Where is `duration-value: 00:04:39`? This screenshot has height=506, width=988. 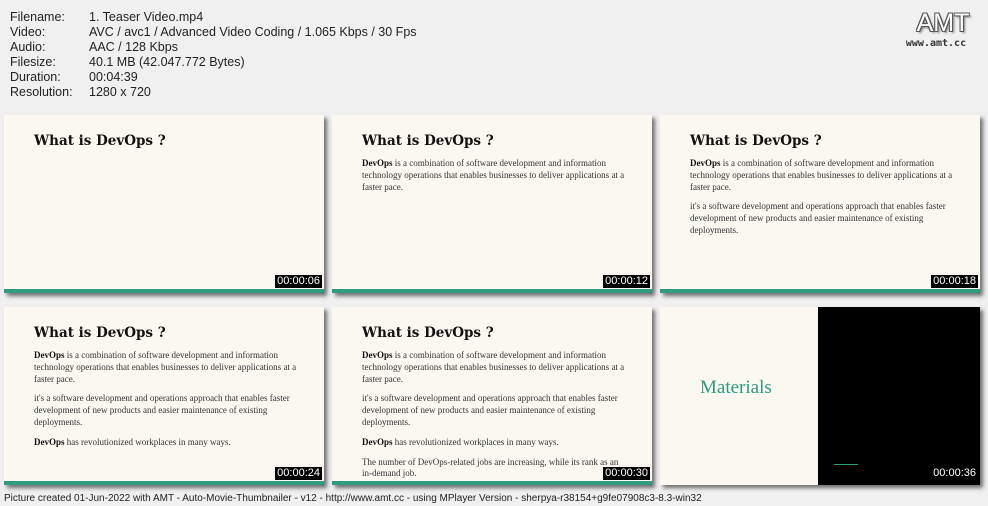
duration-value: 00:04:39 is located at coordinates (113, 77).